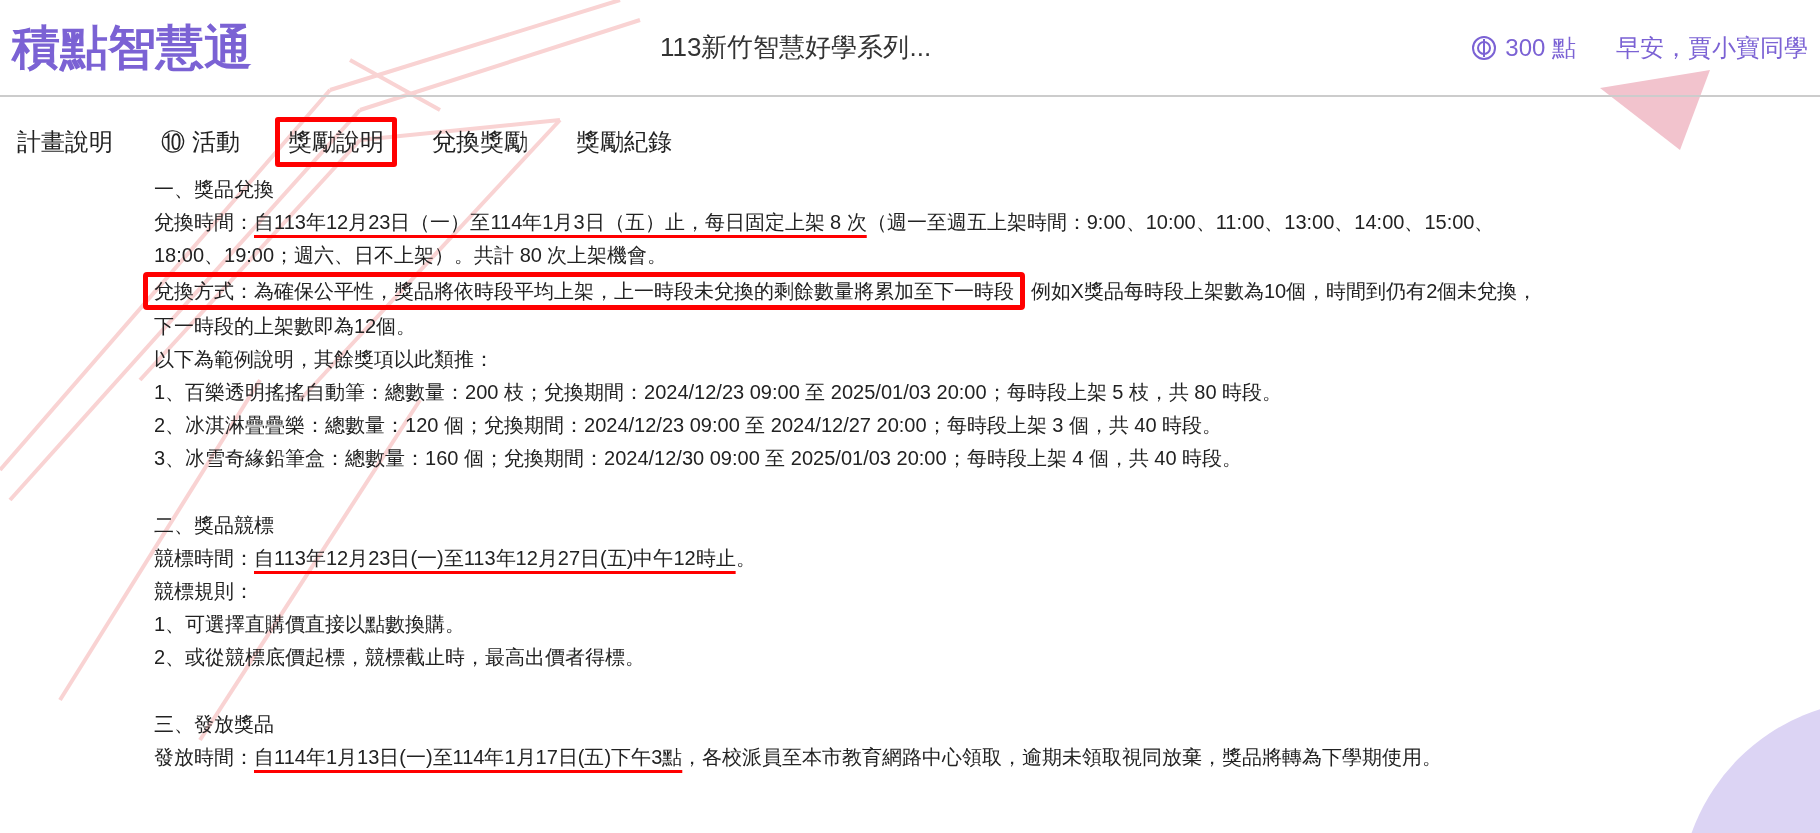  What do you see at coordinates (798, 757) in the screenshot?
I see `paragraph-text: 發放時間：自114年1月13日(一)至114年1月17日(五)下午3點，各校派員至本市教育網路中心領取，逾期未領取視同放棄，獎品將轉為下學期使用。` at bounding box center [798, 757].